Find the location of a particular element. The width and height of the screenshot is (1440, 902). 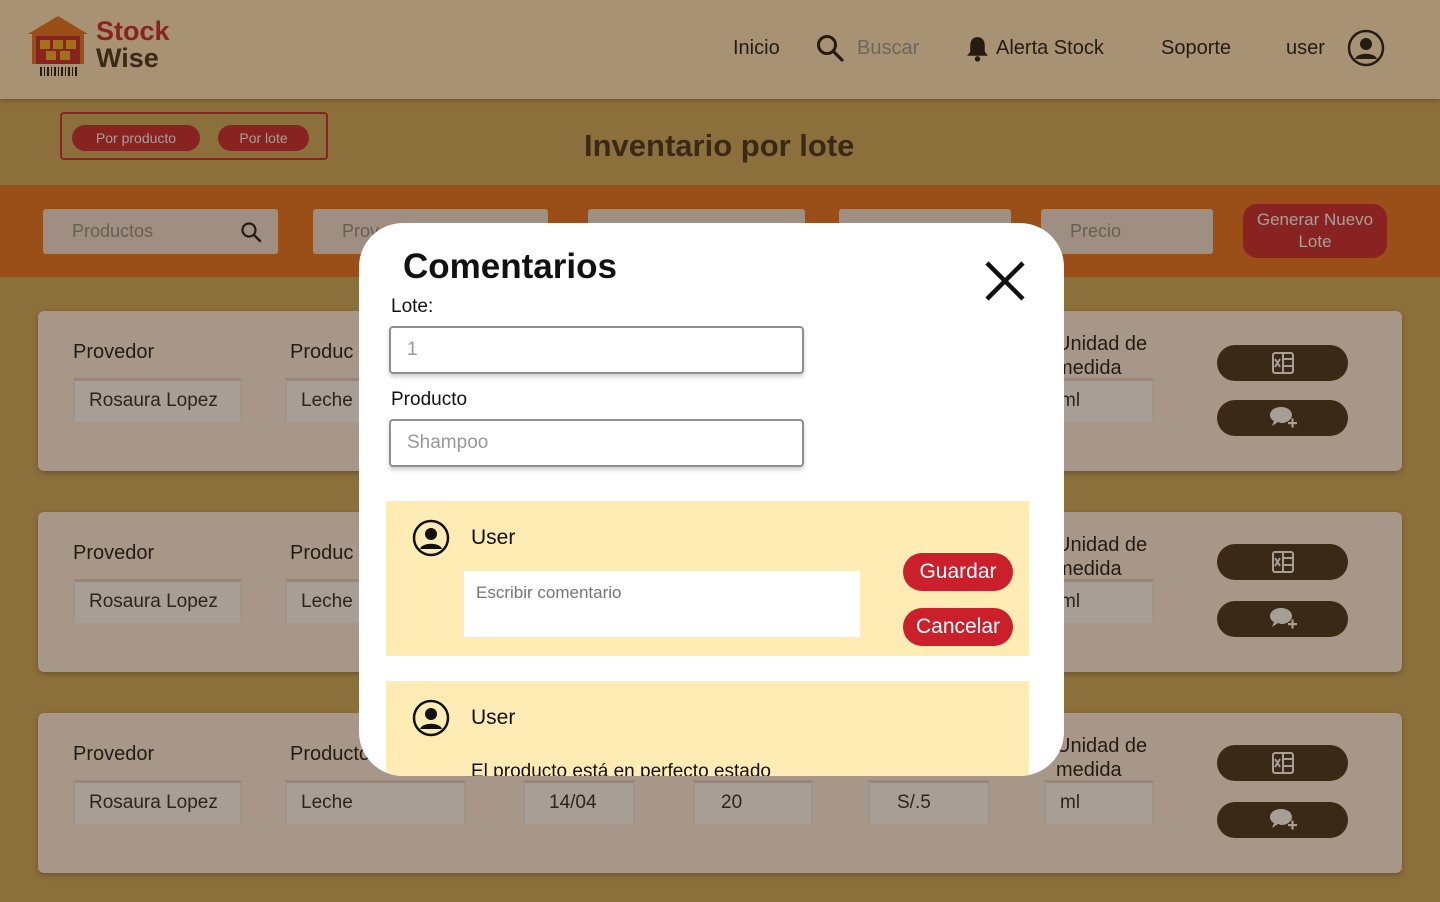

close-icon is located at coordinates (1005, 281).